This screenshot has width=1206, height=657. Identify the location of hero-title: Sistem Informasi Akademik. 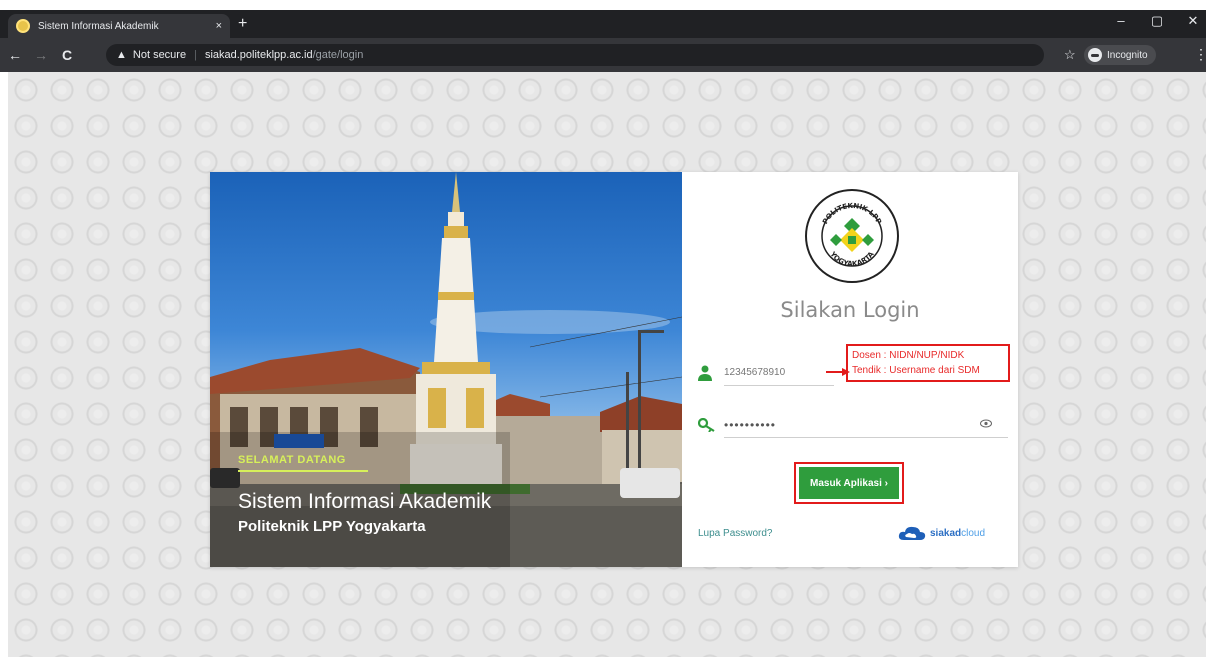
(365, 501).